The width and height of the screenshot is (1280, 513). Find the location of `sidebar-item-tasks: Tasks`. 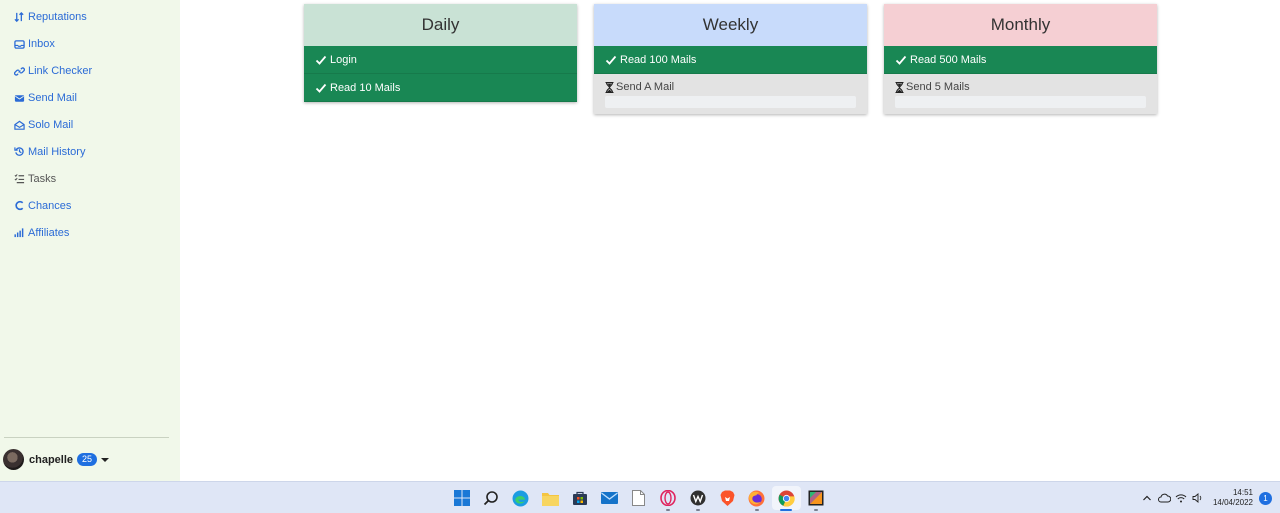

sidebar-item-tasks: Tasks is located at coordinates (90, 178).